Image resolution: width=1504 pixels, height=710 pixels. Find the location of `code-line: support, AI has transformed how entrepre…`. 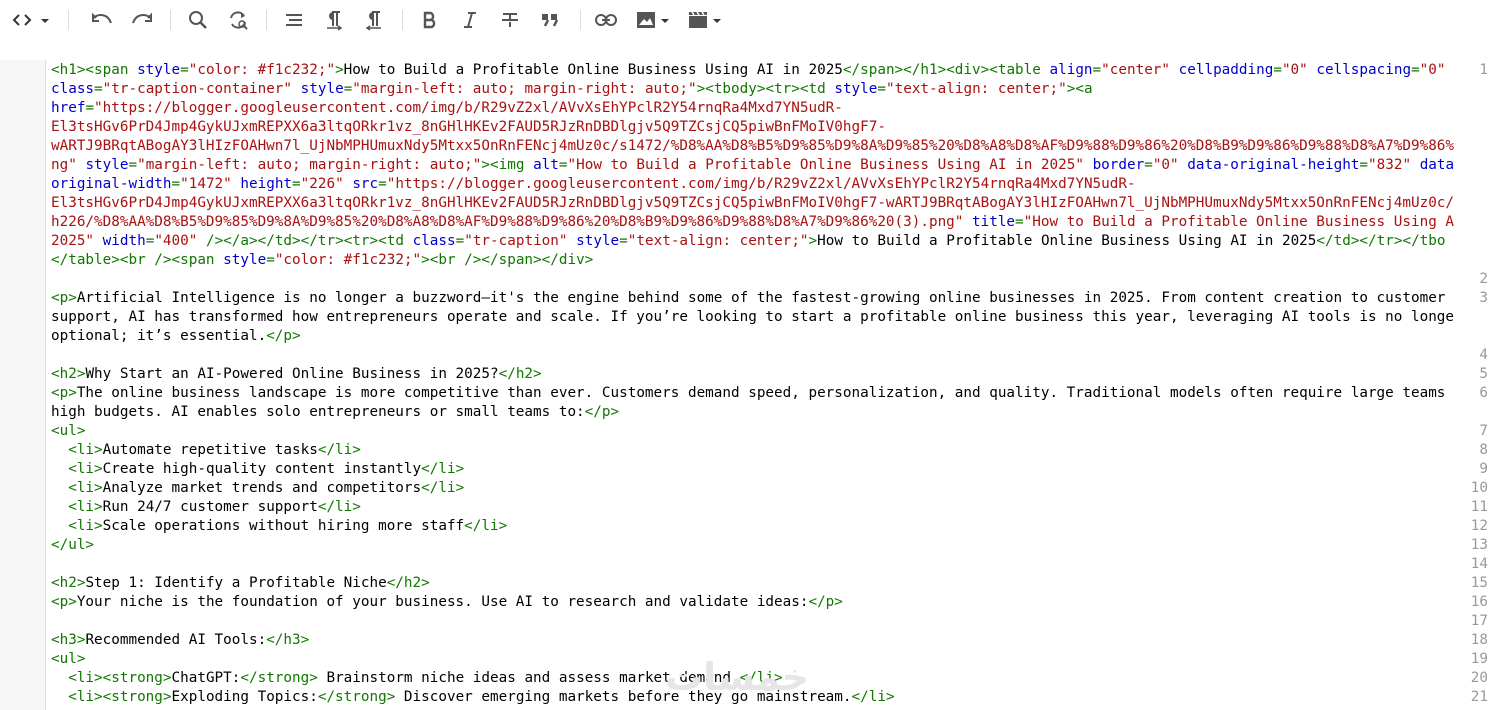

code-line: support, AI has transformed how entrepre… is located at coordinates (752, 317).